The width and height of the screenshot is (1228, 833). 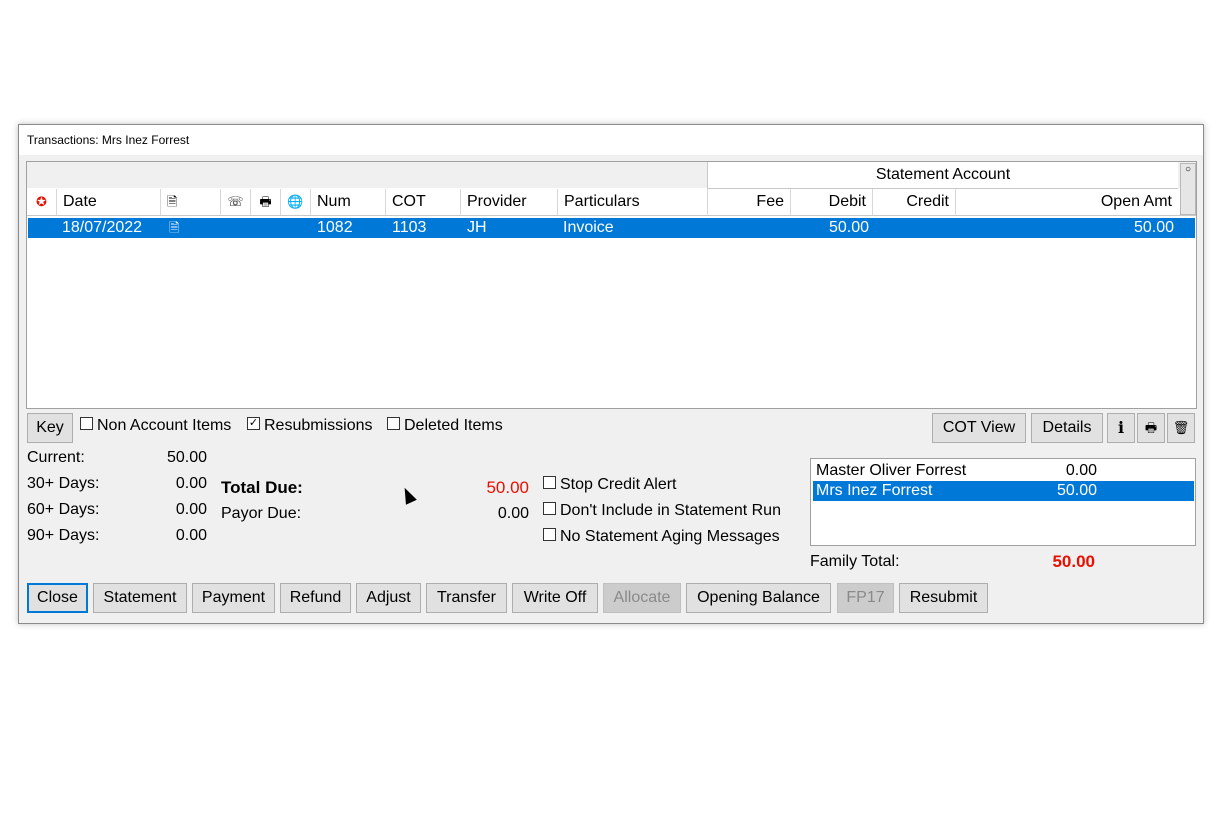 I want to click on document-icon: 🗎, so click(x=191, y=202).